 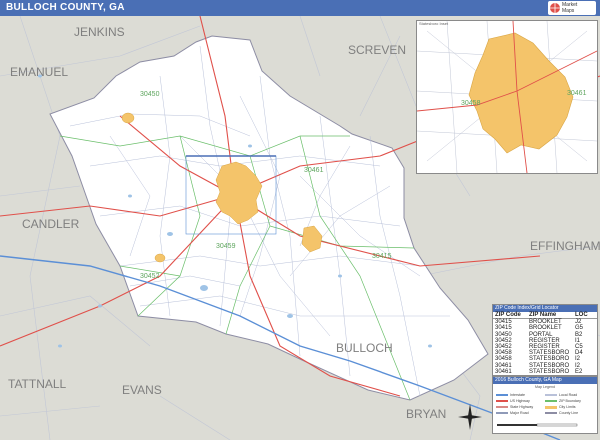 What do you see at coordinates (502, 401) in the screenshot?
I see `us-highway-swatch` at bounding box center [502, 401].